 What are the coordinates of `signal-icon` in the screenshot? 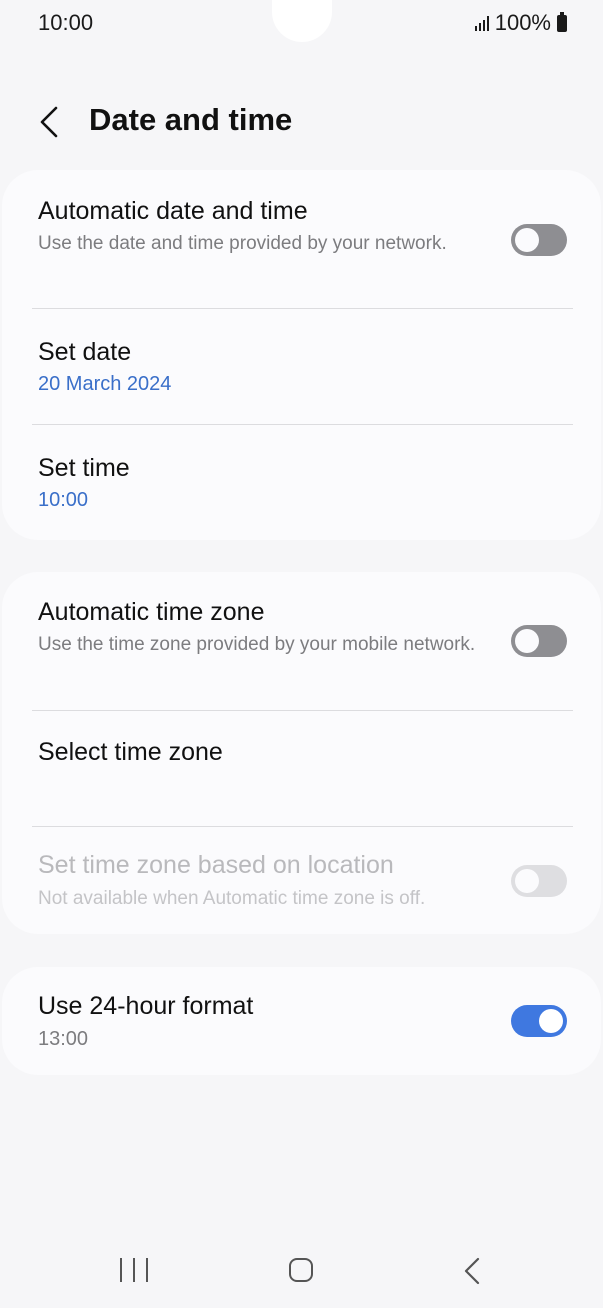 It's located at (481, 23).